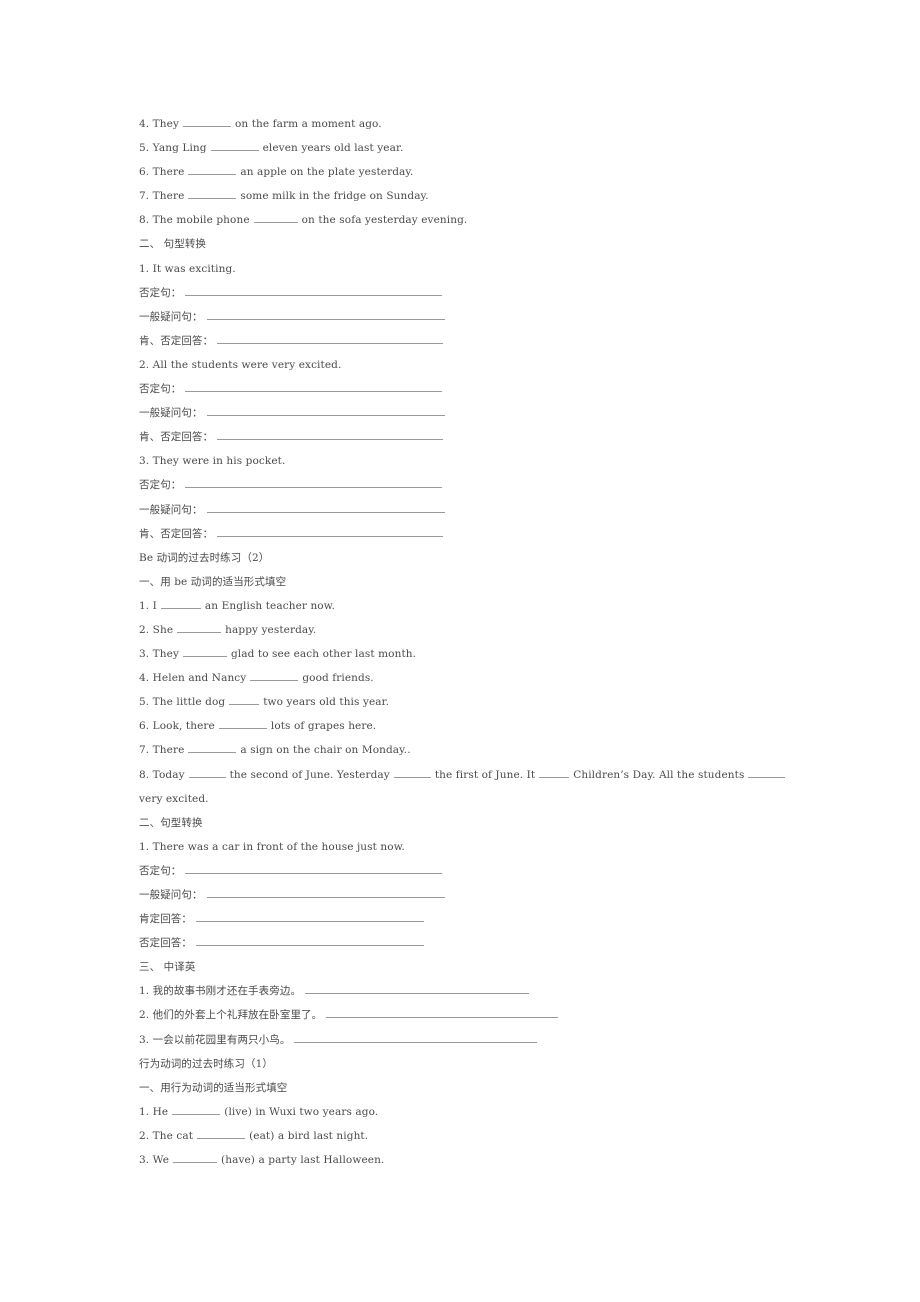 Image resolution: width=920 pixels, height=1302 pixels. What do you see at coordinates (168, 750) in the screenshot?
I see `item-text: There` at bounding box center [168, 750].